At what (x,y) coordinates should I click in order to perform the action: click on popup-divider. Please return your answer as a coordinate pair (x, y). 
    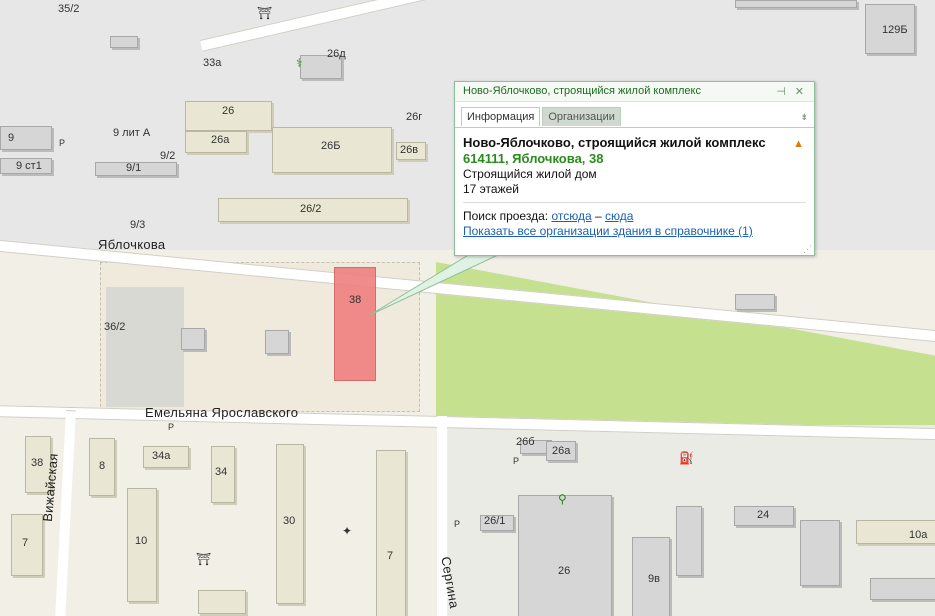
    Looking at the image, I should click on (634, 202).